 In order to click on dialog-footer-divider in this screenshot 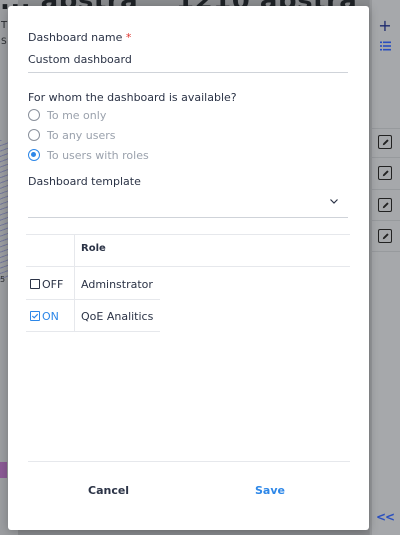, I will do `click(189, 461)`.